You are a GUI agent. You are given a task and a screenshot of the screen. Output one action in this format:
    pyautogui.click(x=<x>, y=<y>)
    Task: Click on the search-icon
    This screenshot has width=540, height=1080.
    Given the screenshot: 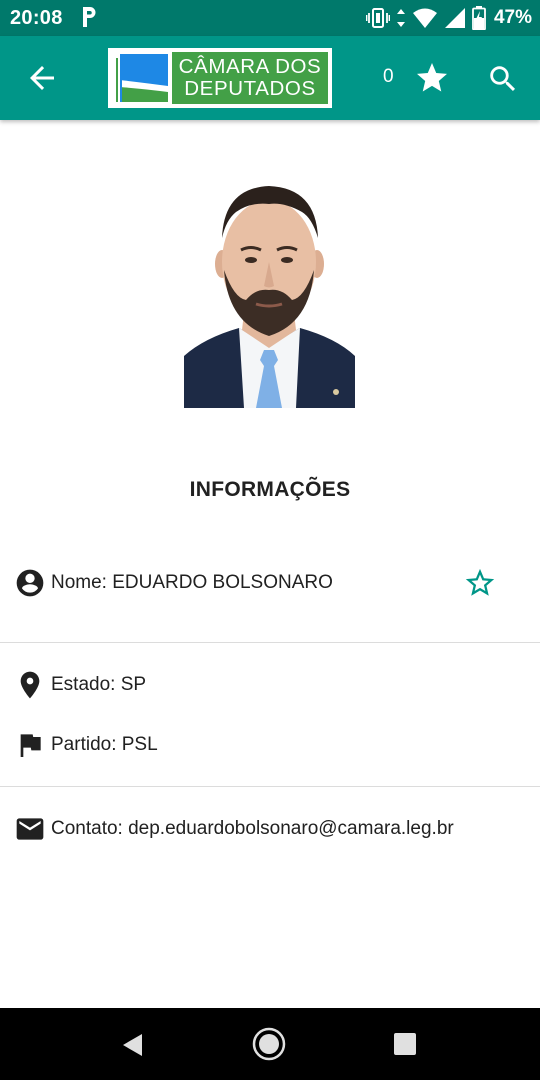 What is the action you would take?
    pyautogui.click(x=503, y=79)
    